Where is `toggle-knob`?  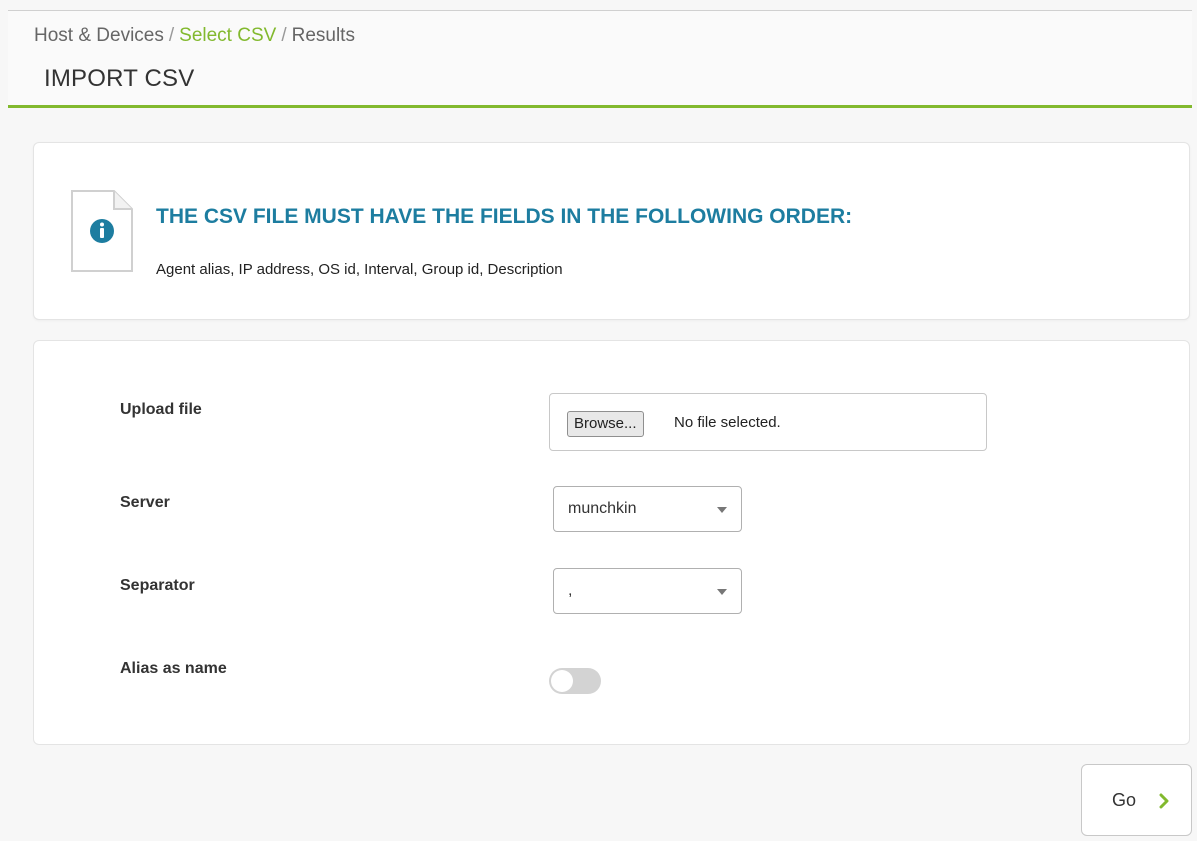 toggle-knob is located at coordinates (562, 681).